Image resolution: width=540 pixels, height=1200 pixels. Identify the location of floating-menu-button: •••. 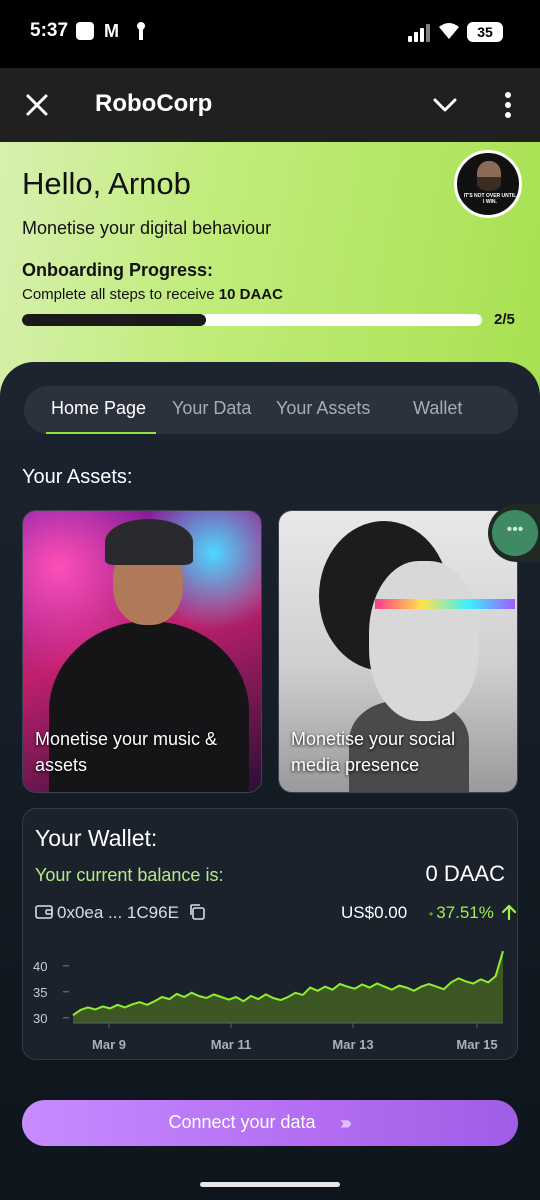
(514, 533).